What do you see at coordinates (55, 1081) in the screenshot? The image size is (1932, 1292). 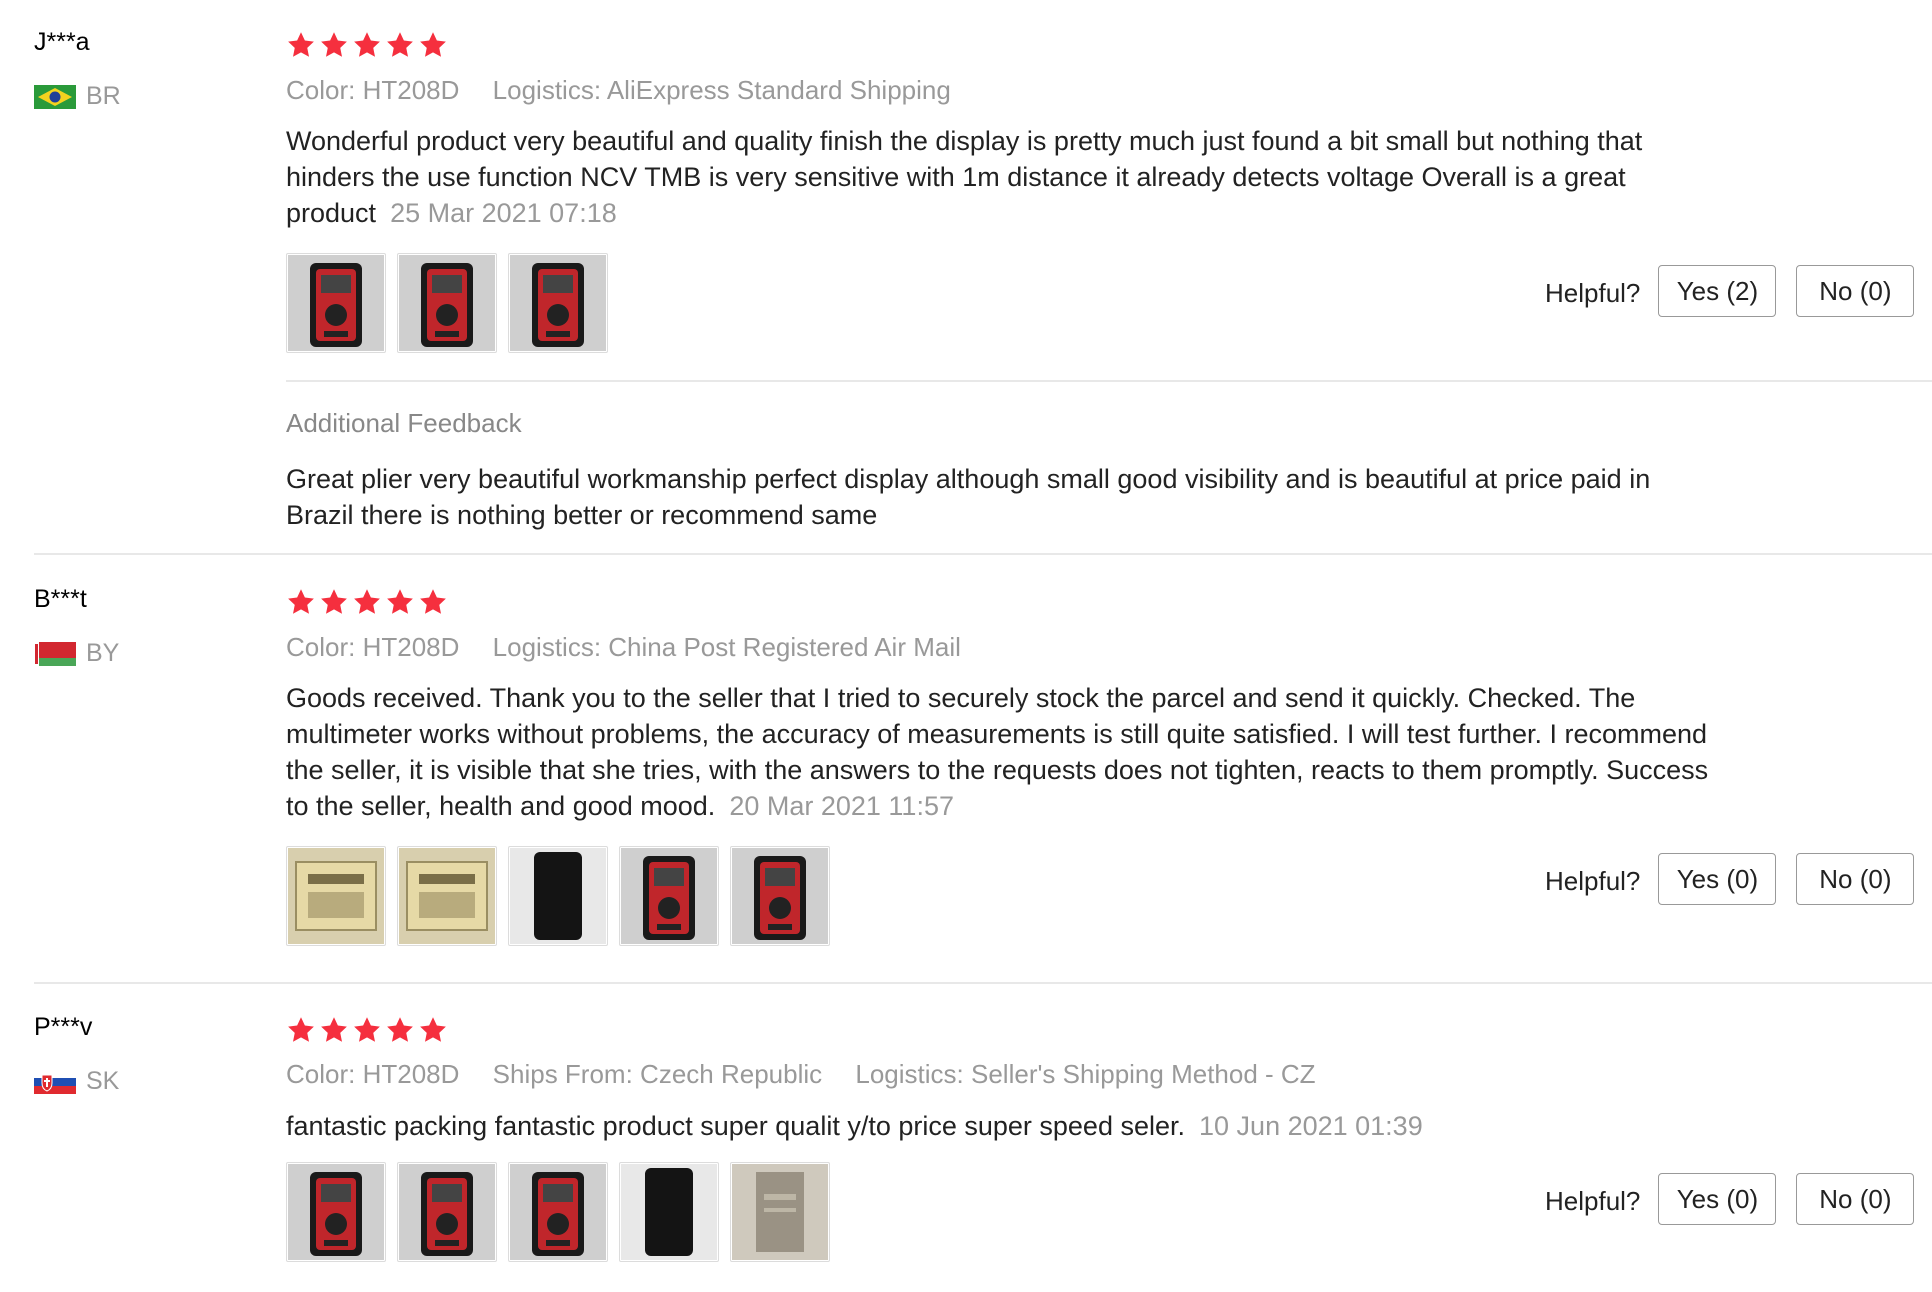 I see `slovakia-flag-icon` at bounding box center [55, 1081].